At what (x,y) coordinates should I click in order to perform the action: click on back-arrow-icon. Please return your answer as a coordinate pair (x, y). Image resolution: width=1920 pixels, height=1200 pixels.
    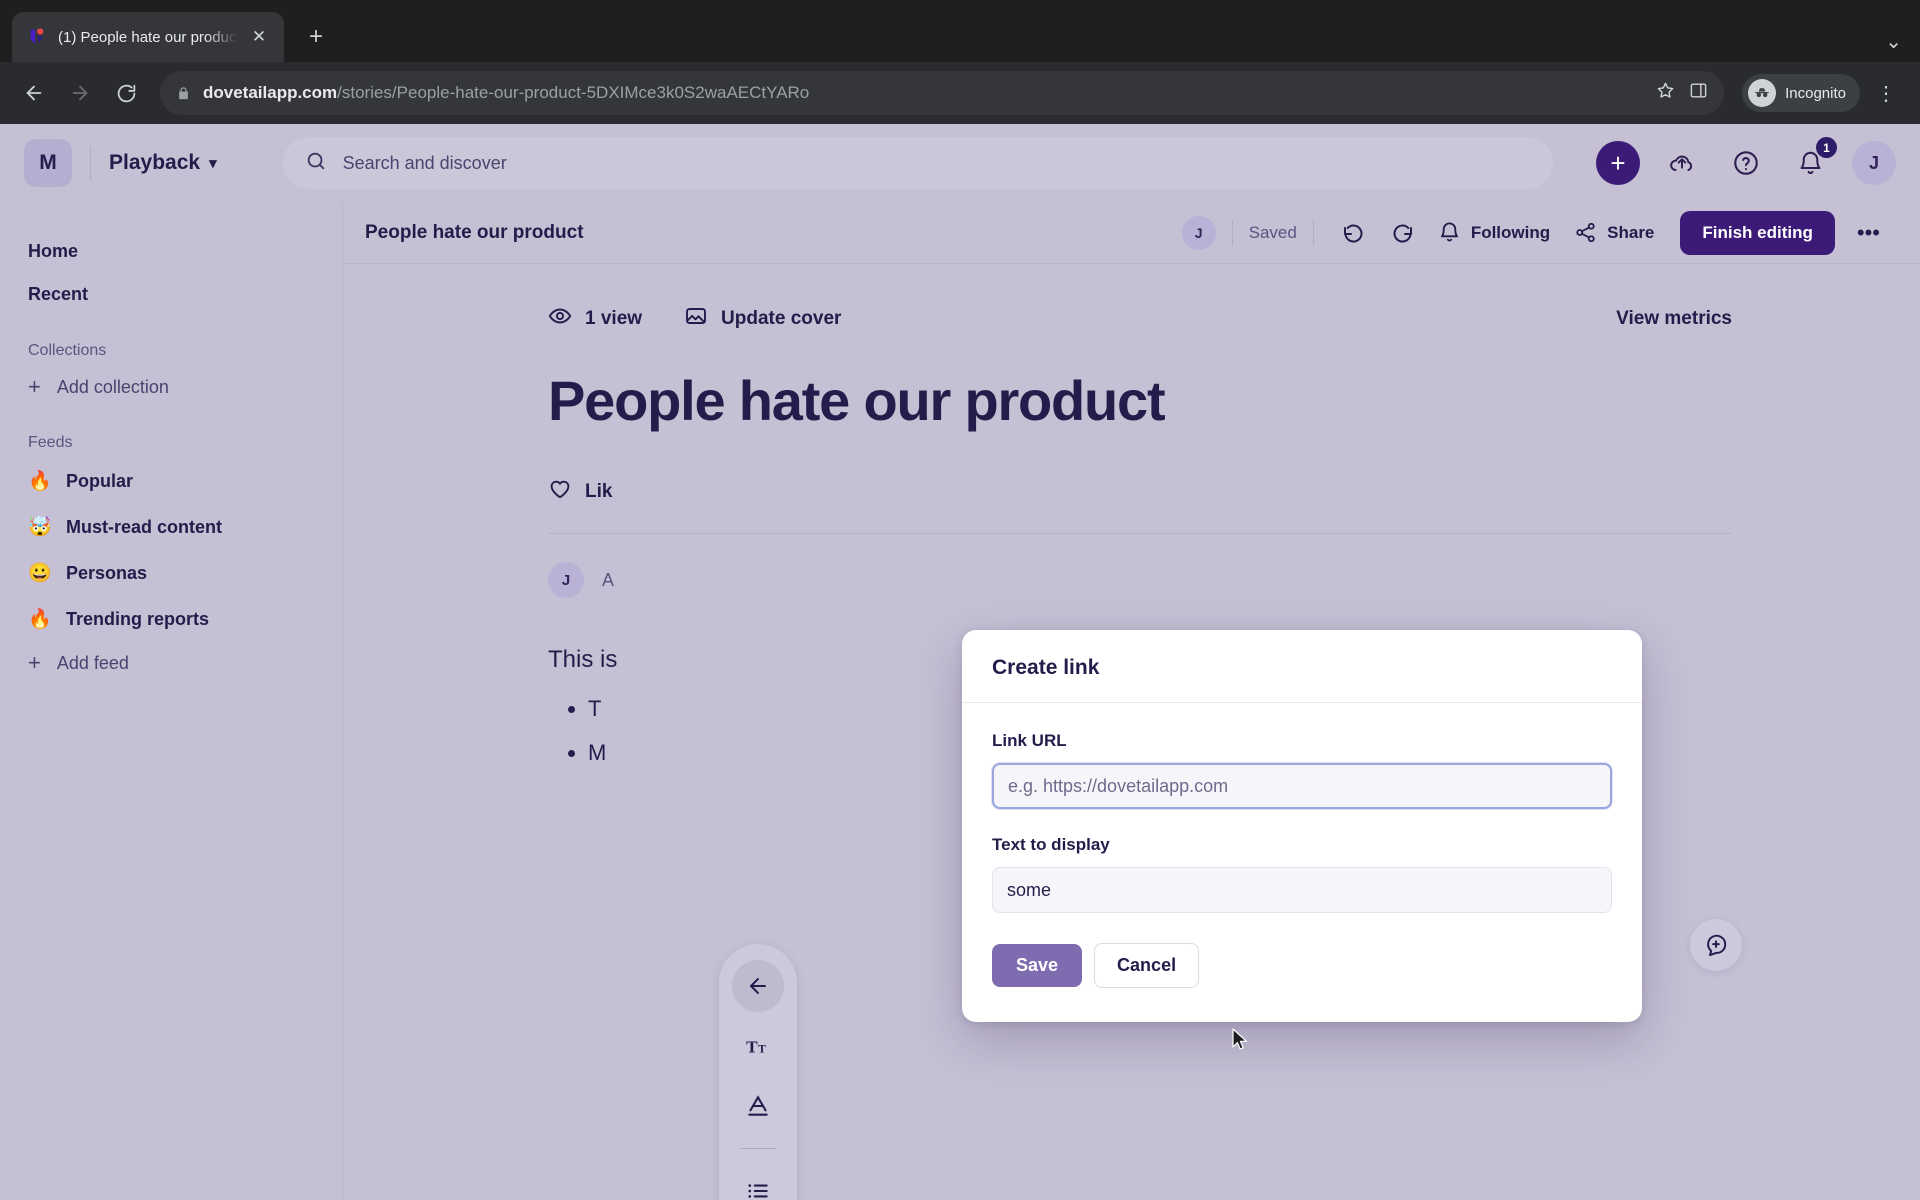
    Looking at the image, I should click on (34, 93).